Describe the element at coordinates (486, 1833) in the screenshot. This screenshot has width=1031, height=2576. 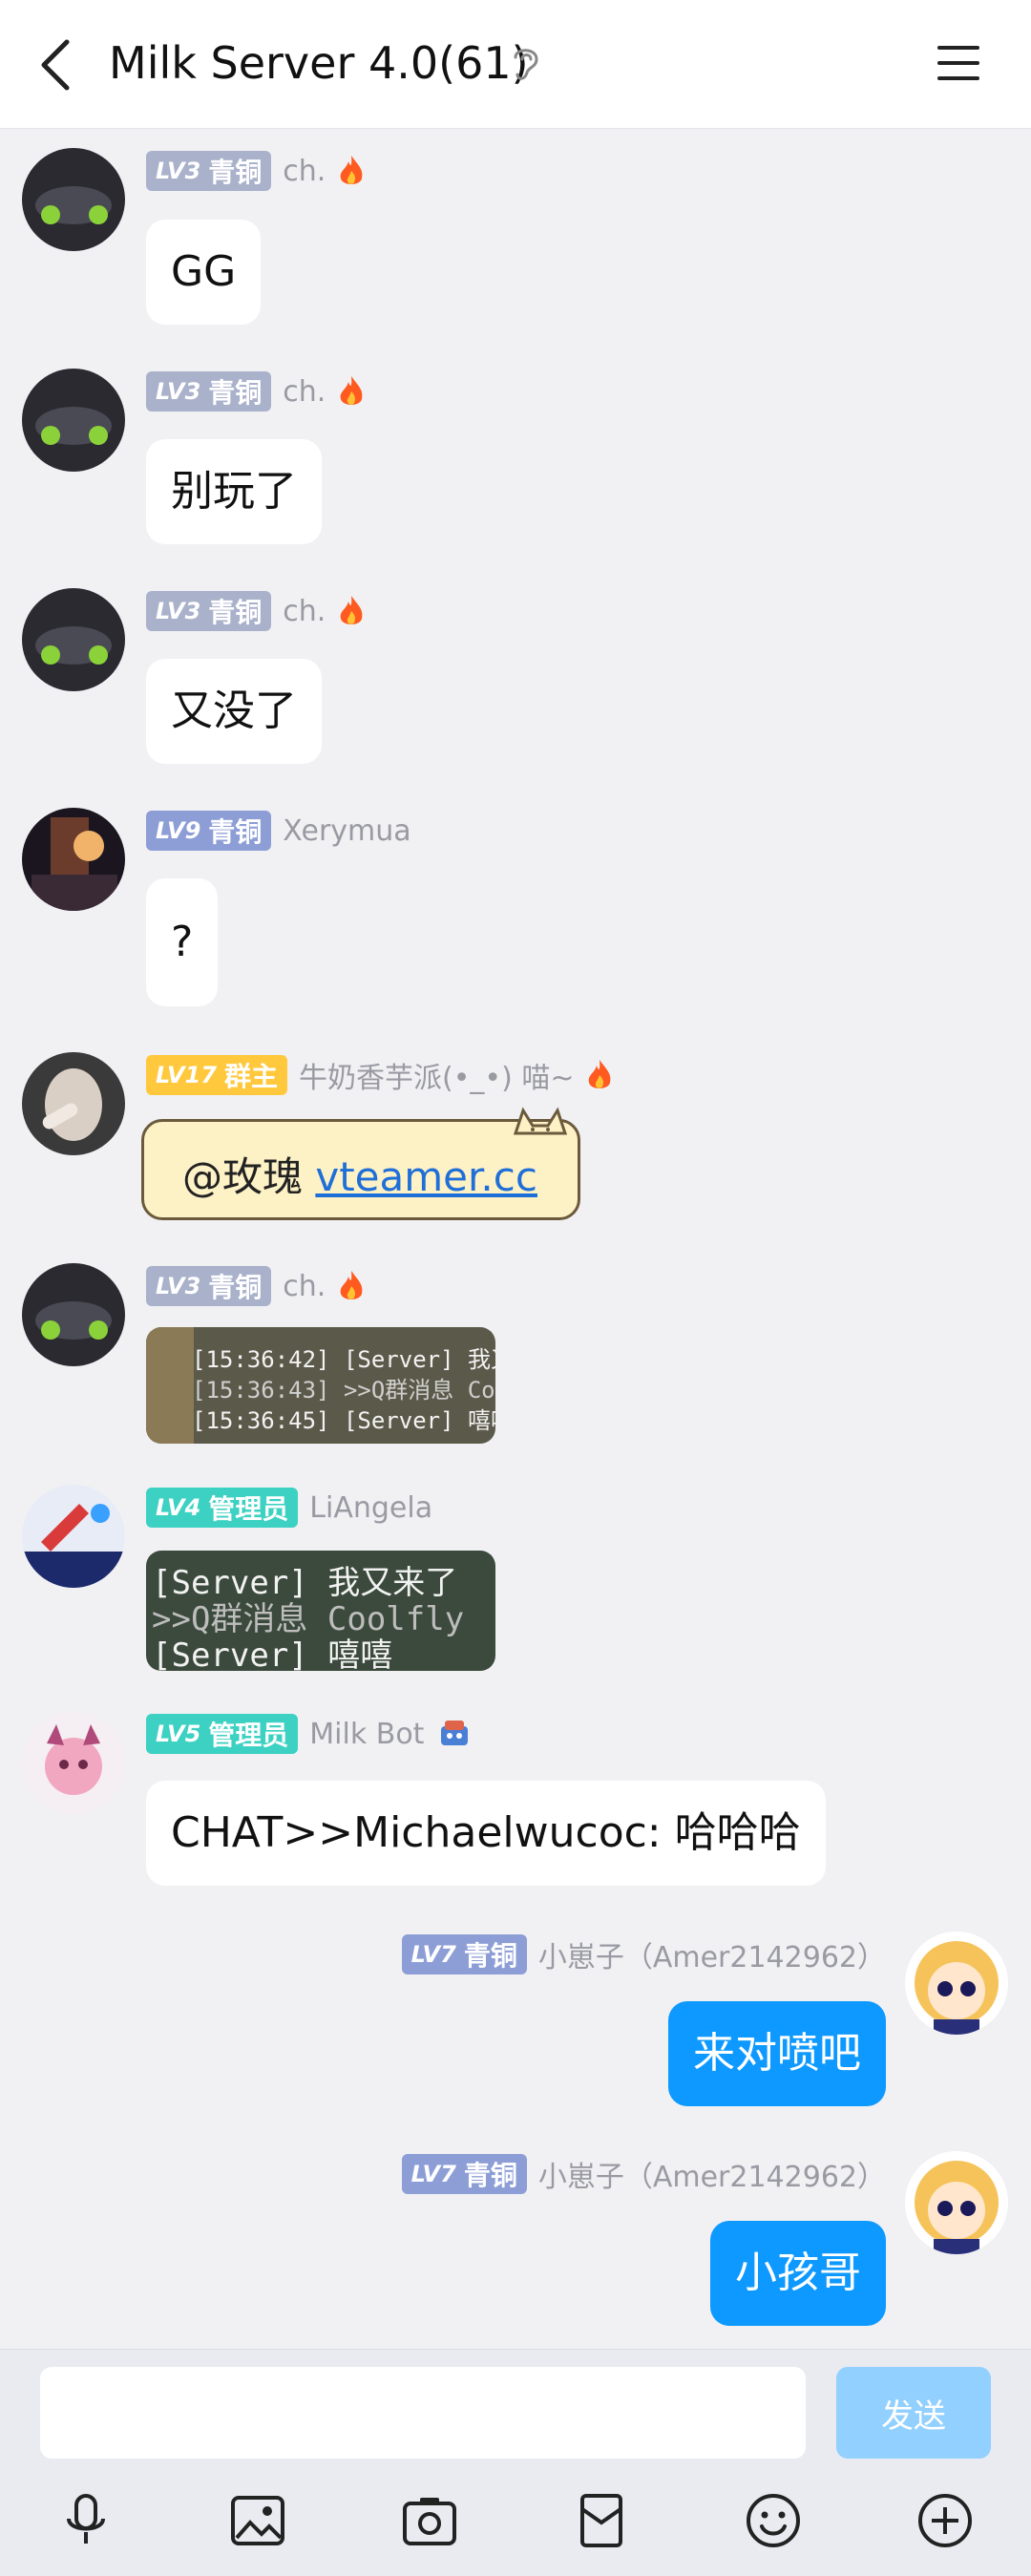
I see `message-bubble: CHAT>>Michaelwucoc: 哈哈哈` at that location.